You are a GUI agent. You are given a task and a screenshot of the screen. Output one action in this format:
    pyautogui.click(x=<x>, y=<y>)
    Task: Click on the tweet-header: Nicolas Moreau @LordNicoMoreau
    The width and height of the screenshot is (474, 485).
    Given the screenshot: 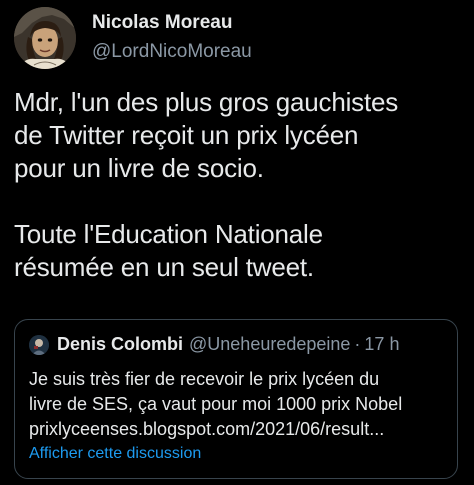 What is the action you would take?
    pyautogui.click(x=133, y=38)
    